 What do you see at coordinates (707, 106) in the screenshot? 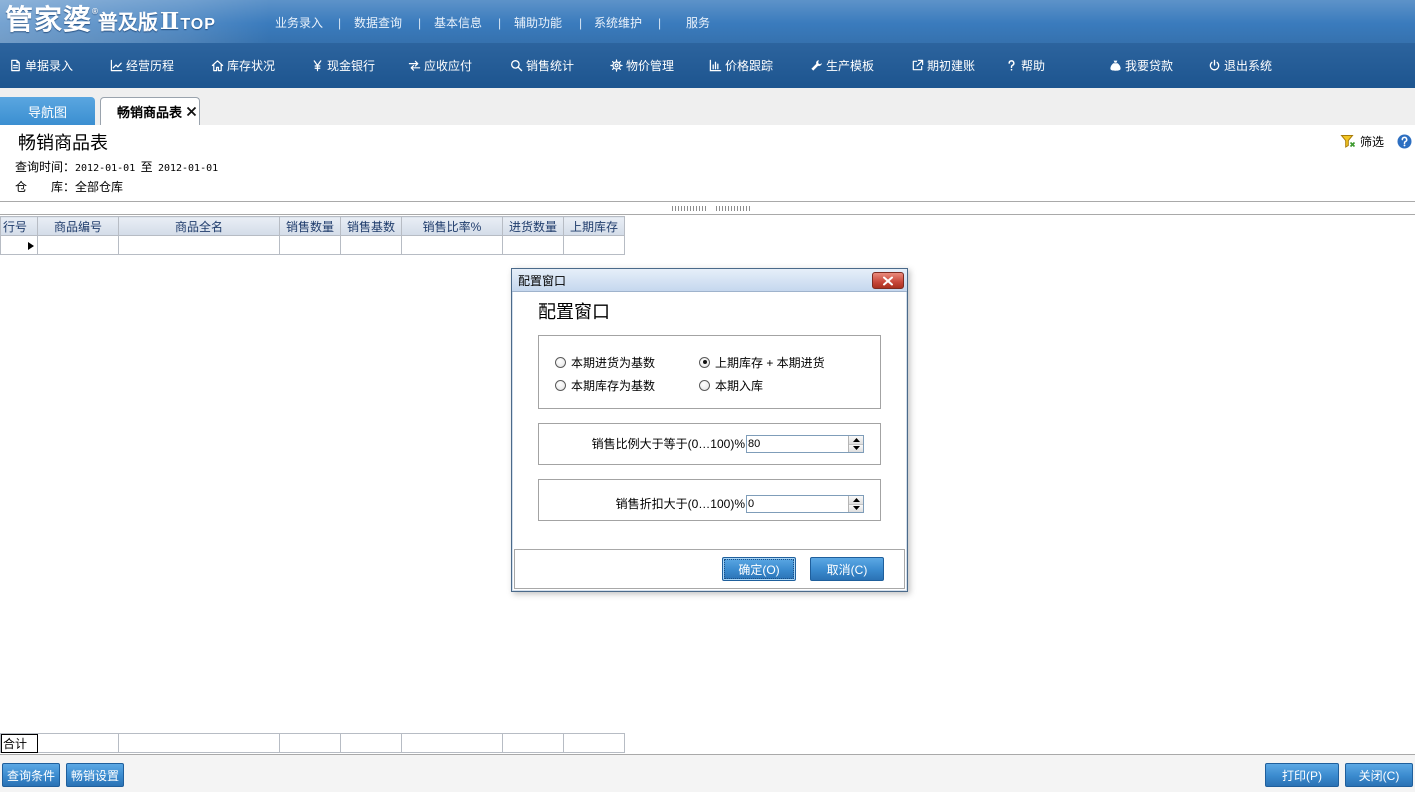
I see `tab-bar: 导航图 畅销商品表` at bounding box center [707, 106].